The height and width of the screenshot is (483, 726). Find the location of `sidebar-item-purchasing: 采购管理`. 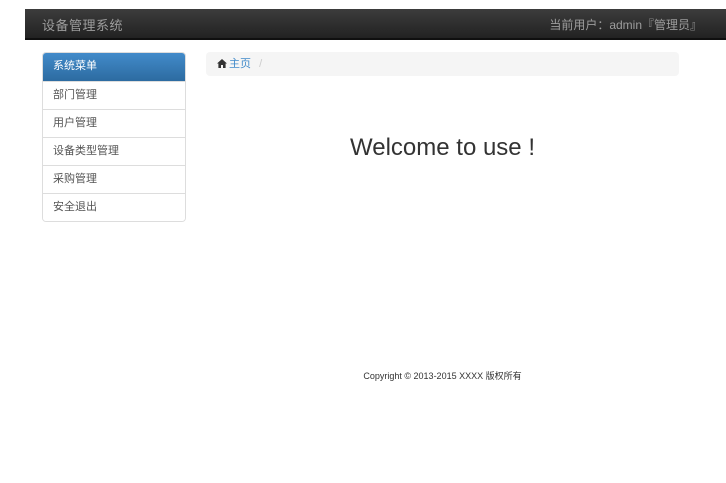

sidebar-item-purchasing: 采购管理 is located at coordinates (114, 179).